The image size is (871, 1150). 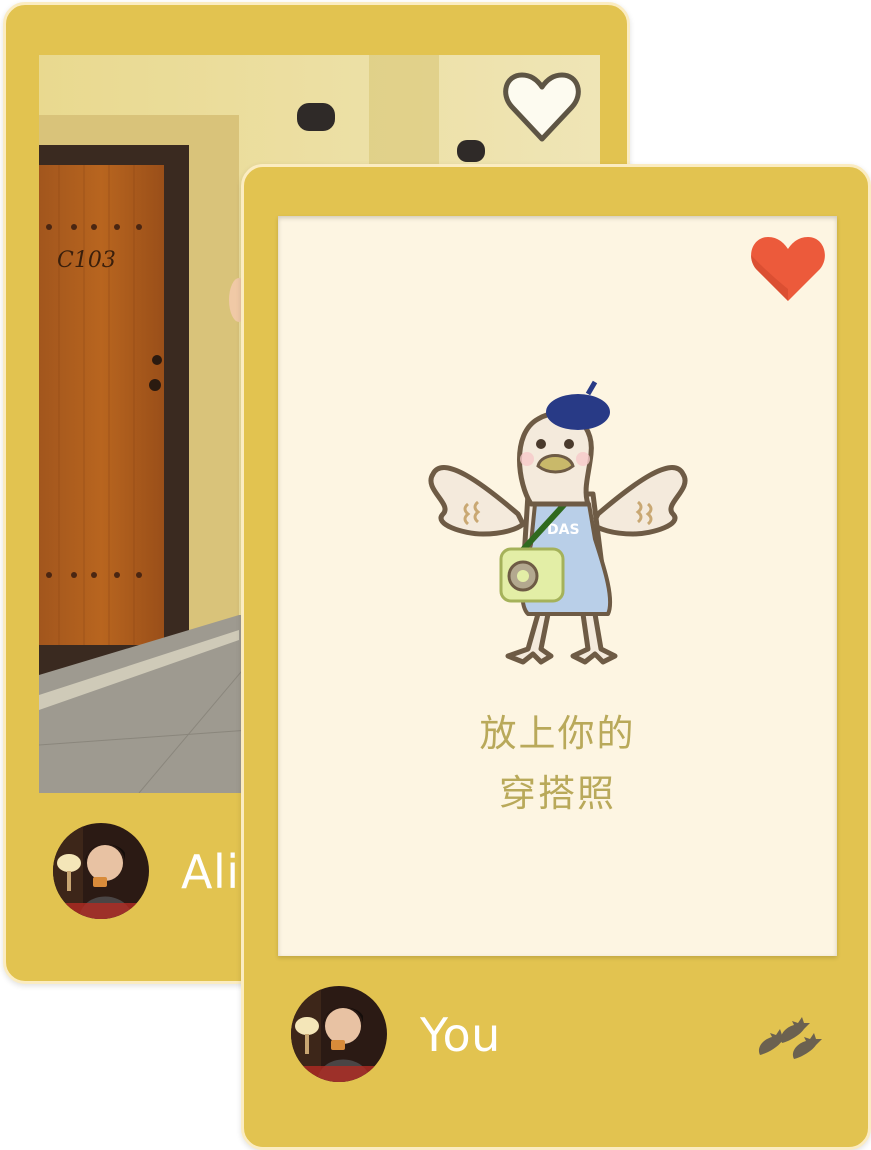 I want to click on liked-heart-icon, so click(x=788, y=269).